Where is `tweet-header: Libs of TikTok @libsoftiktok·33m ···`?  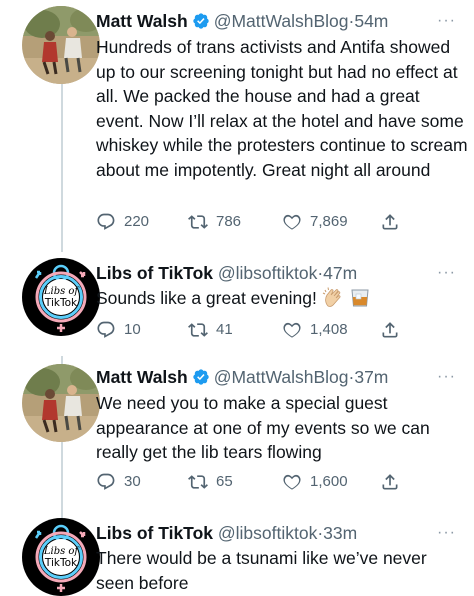
tweet-header: Libs of TikTok @libsoftiktok·33m ··· is located at coordinates (280, 533).